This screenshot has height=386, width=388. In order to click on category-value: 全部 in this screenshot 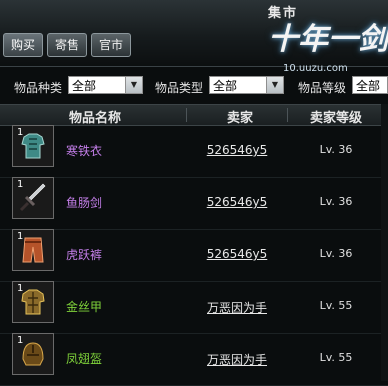, I will do `click(84, 86)`.